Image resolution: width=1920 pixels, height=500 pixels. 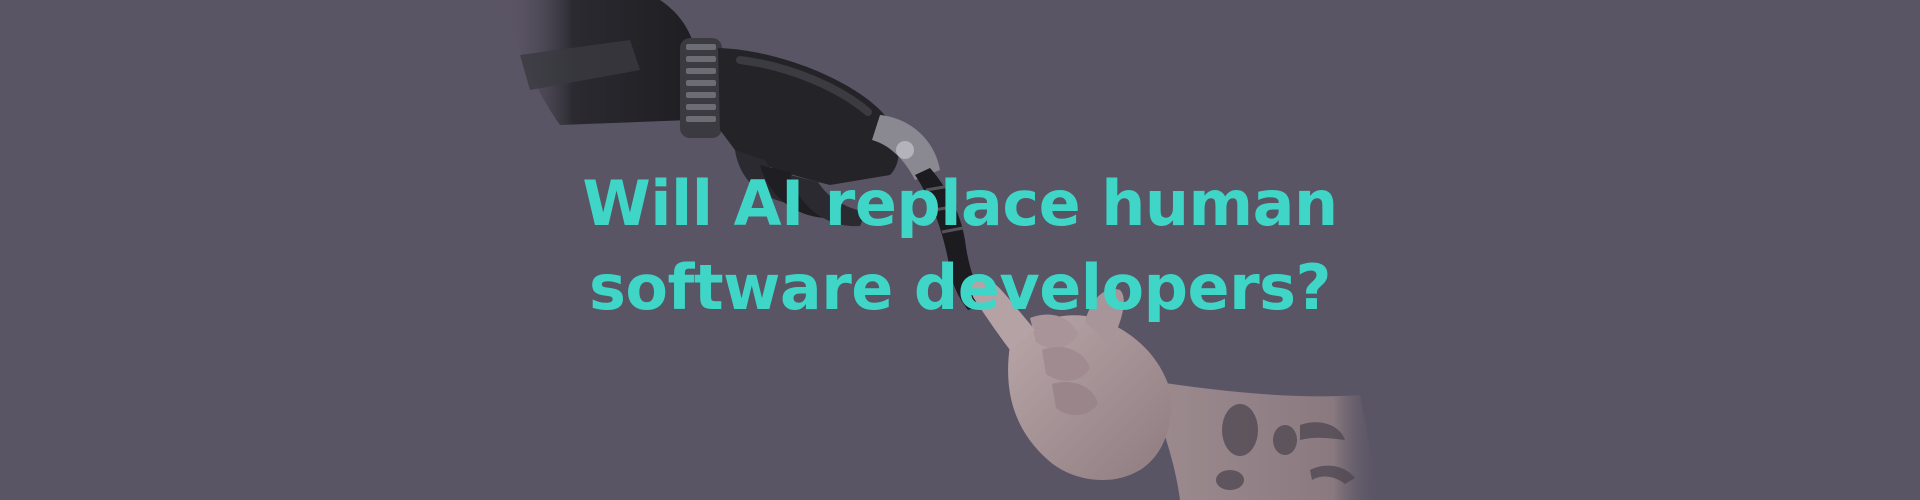 What do you see at coordinates (960, 287) in the screenshot?
I see `title-line-2: software developers?` at bounding box center [960, 287].